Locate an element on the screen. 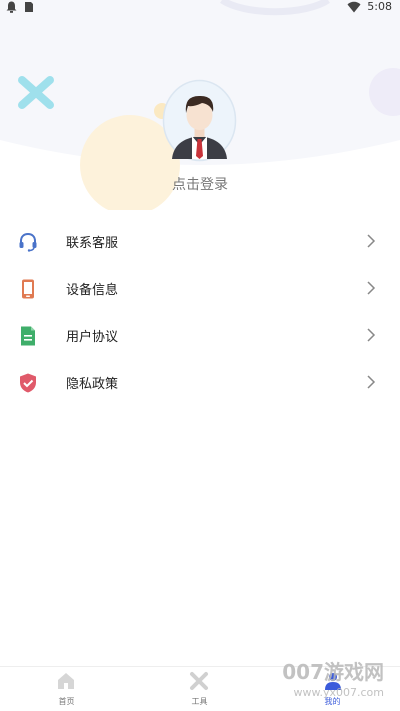 The height and width of the screenshot is (711, 400). status-bar: 5:08 is located at coordinates (200, 8).